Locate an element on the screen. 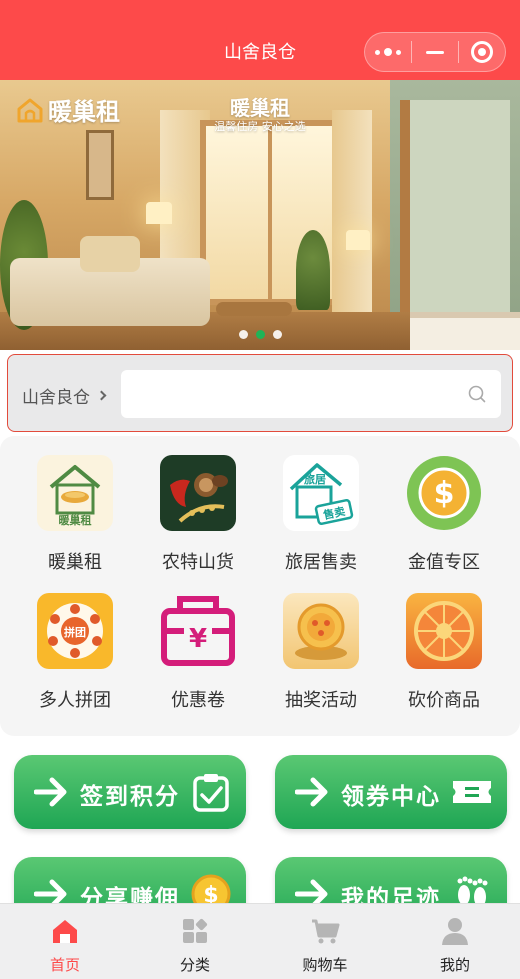 The height and width of the screenshot is (979, 520). clipboard-check-icon is located at coordinates (211, 793).